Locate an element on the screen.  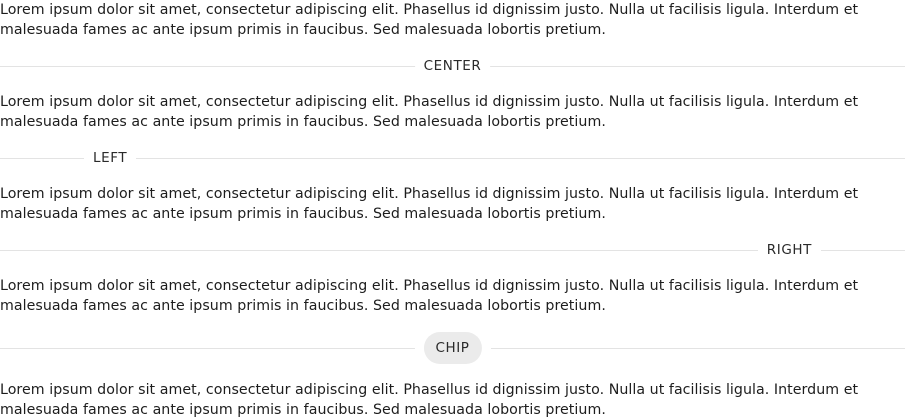
chip-button: CHIP is located at coordinates (452, 348).